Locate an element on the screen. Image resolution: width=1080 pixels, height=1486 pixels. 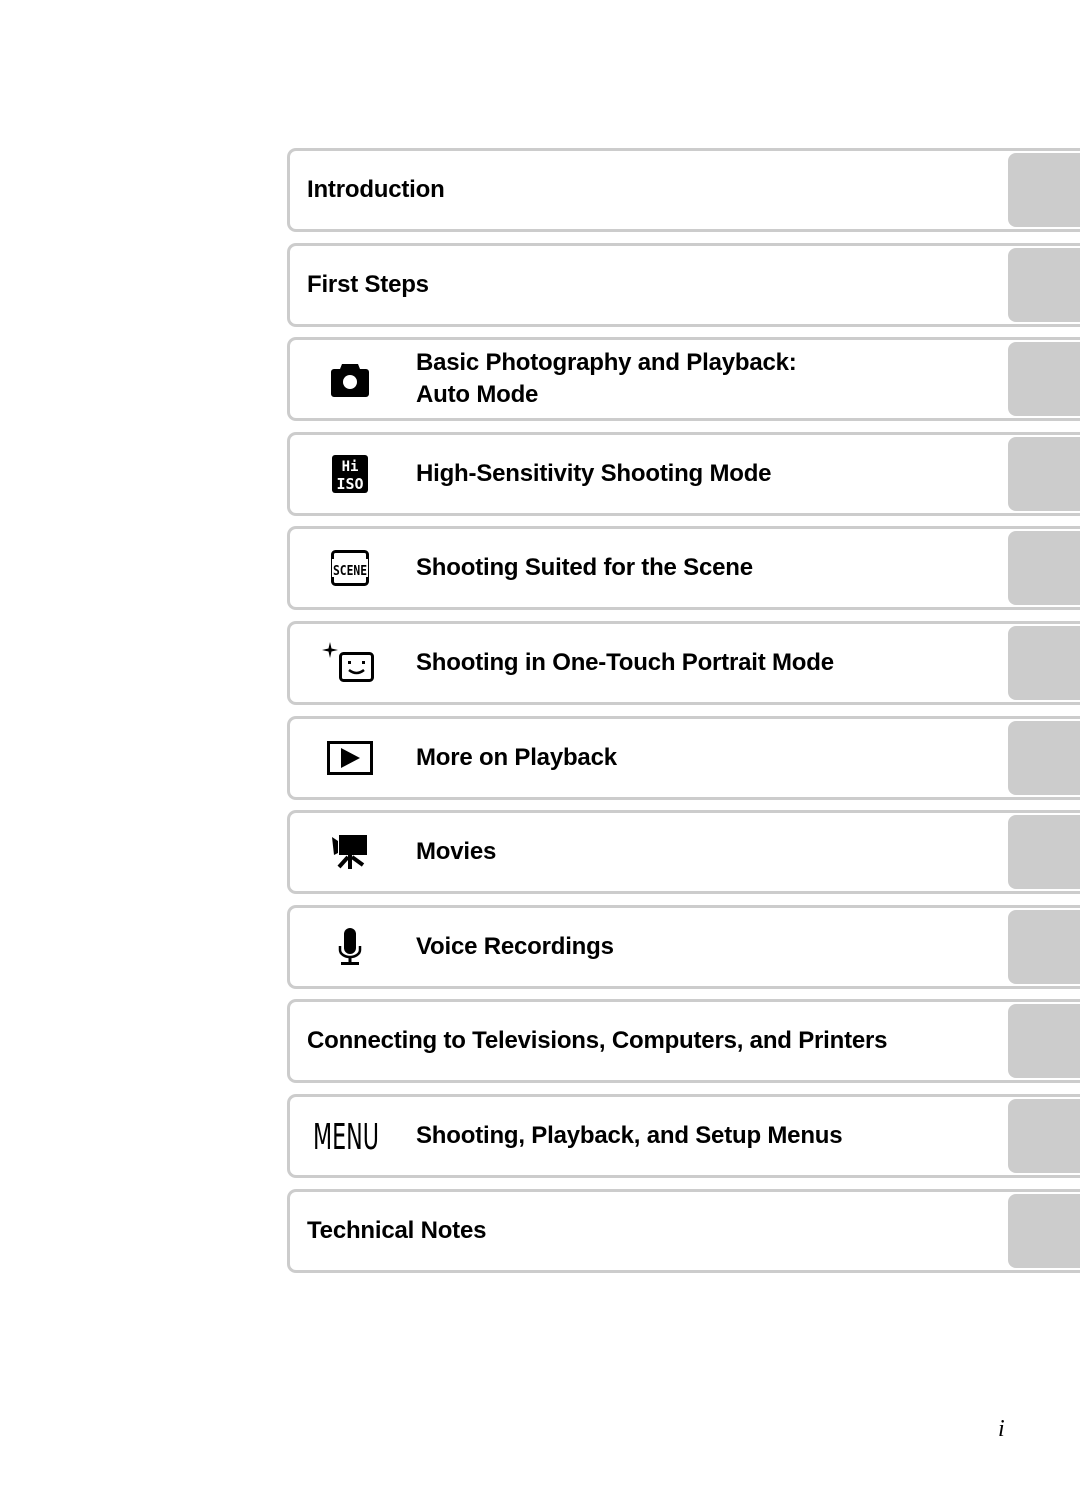
microphone-icon is located at coordinates (350, 947).